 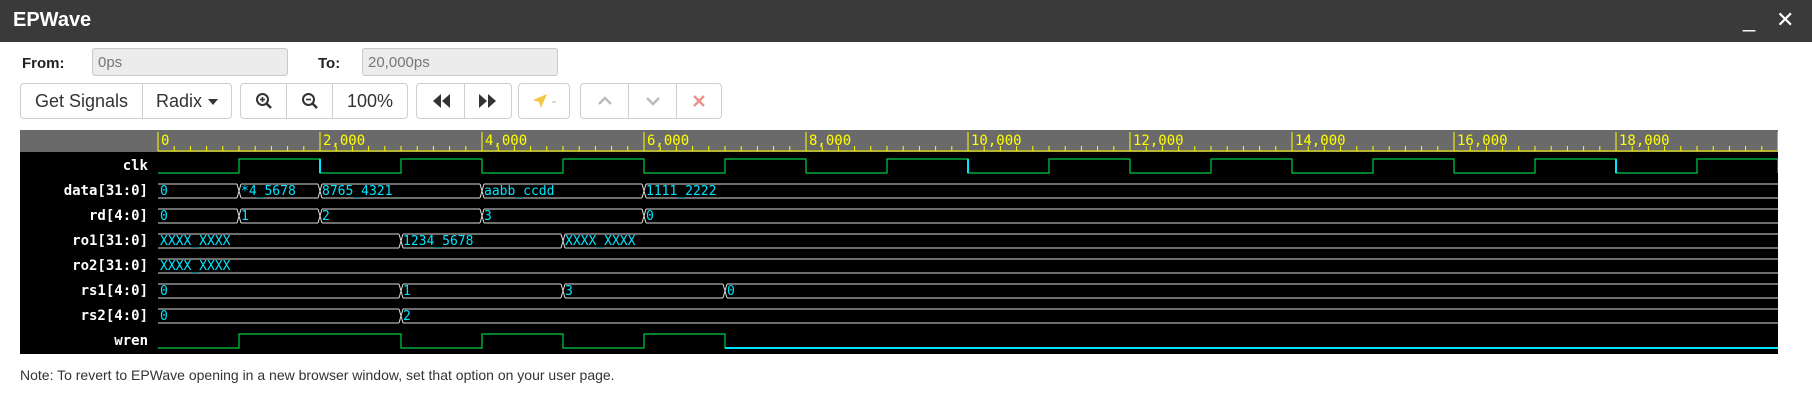 I want to click on bus-value: 8765_4321, so click(x=357, y=191).